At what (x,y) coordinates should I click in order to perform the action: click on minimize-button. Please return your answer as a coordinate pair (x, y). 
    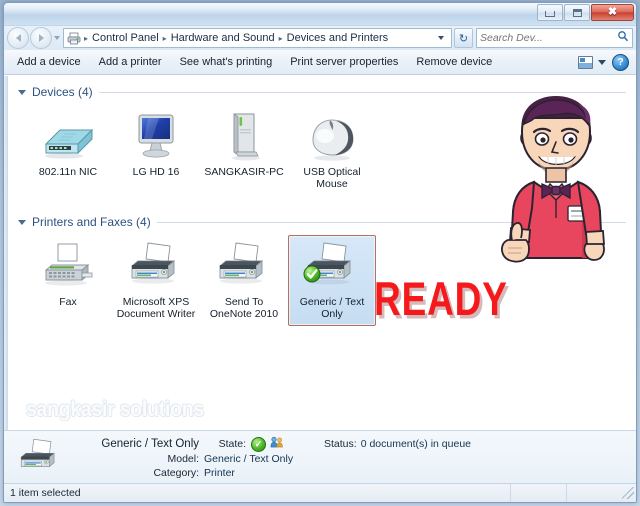
    Looking at the image, I should click on (550, 12).